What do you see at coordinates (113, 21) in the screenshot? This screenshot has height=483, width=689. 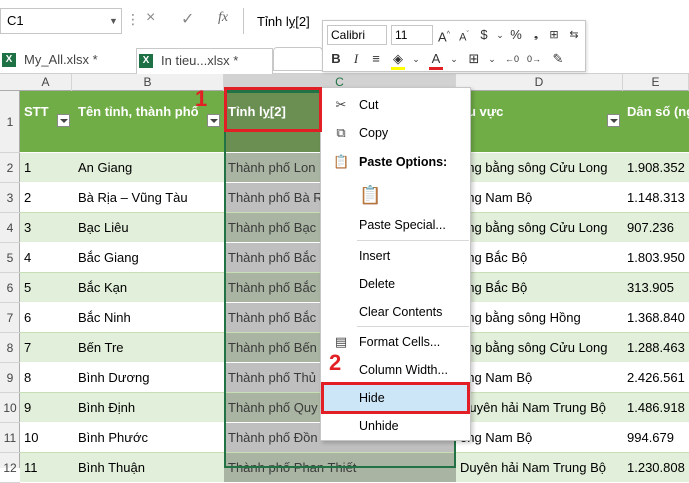 I see `chevron-down-icon: ▼` at bounding box center [113, 21].